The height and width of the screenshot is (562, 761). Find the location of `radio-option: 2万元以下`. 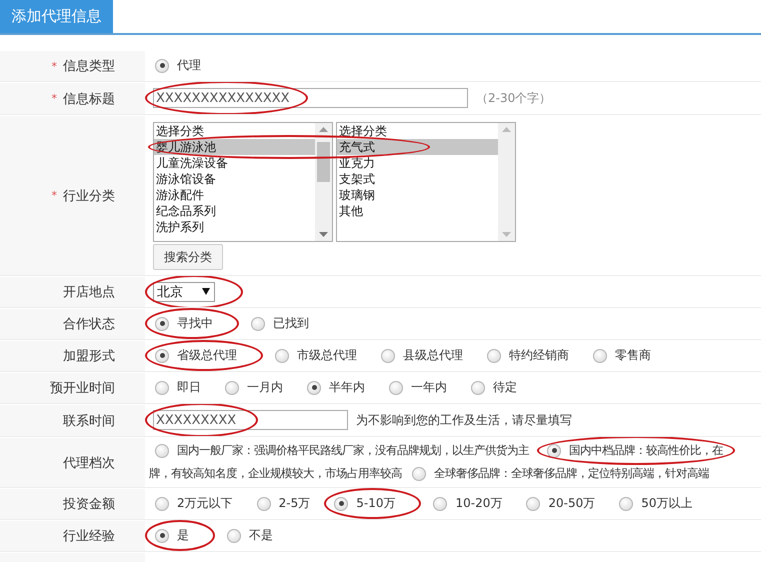

radio-option: 2万元以下 is located at coordinates (194, 503).